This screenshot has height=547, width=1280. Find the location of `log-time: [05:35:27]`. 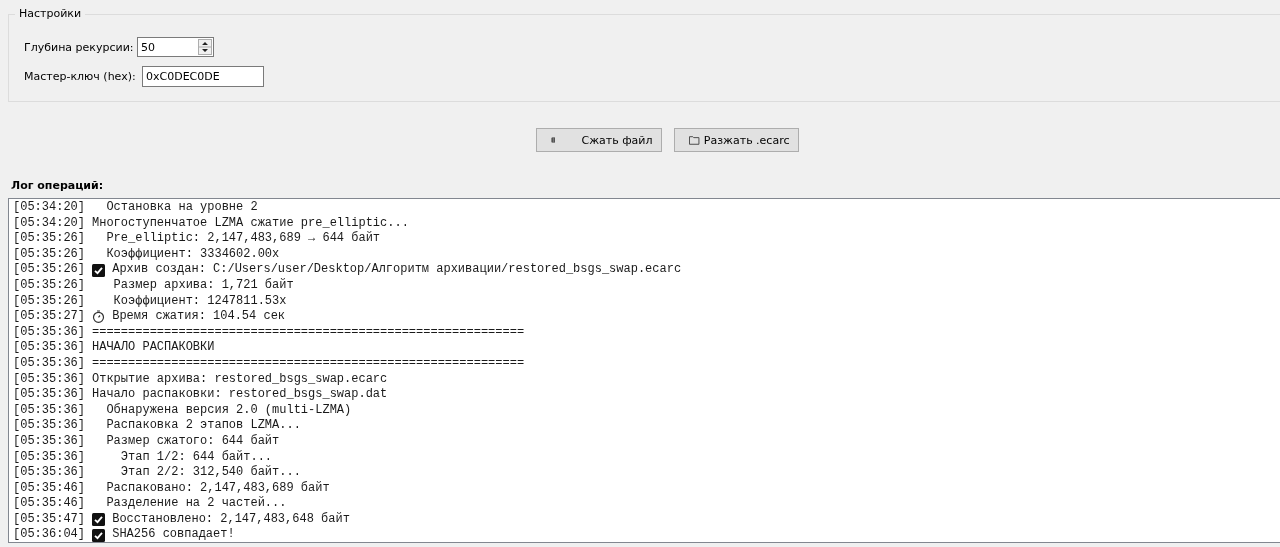

log-time: [05:35:27] is located at coordinates (49, 317).